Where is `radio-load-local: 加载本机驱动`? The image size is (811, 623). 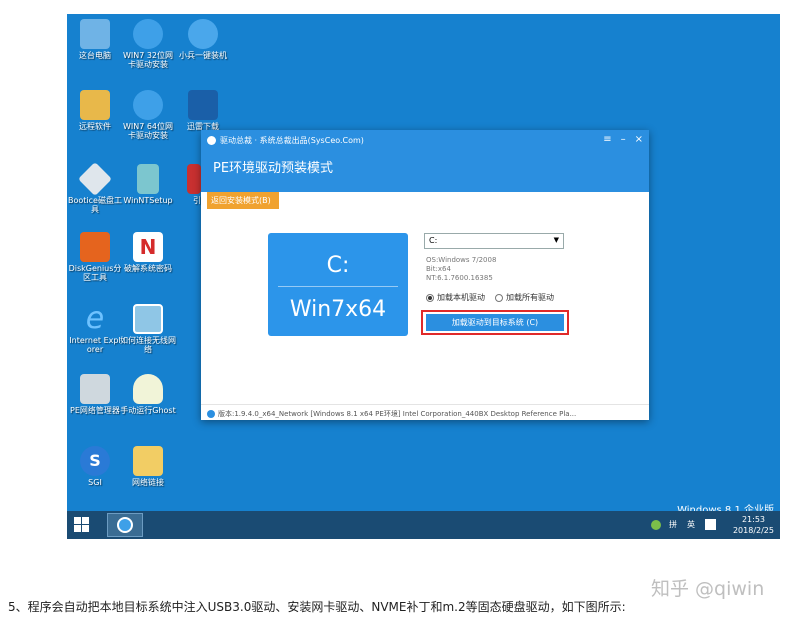
radio-load-local: 加载本机驱动 is located at coordinates (455, 297).